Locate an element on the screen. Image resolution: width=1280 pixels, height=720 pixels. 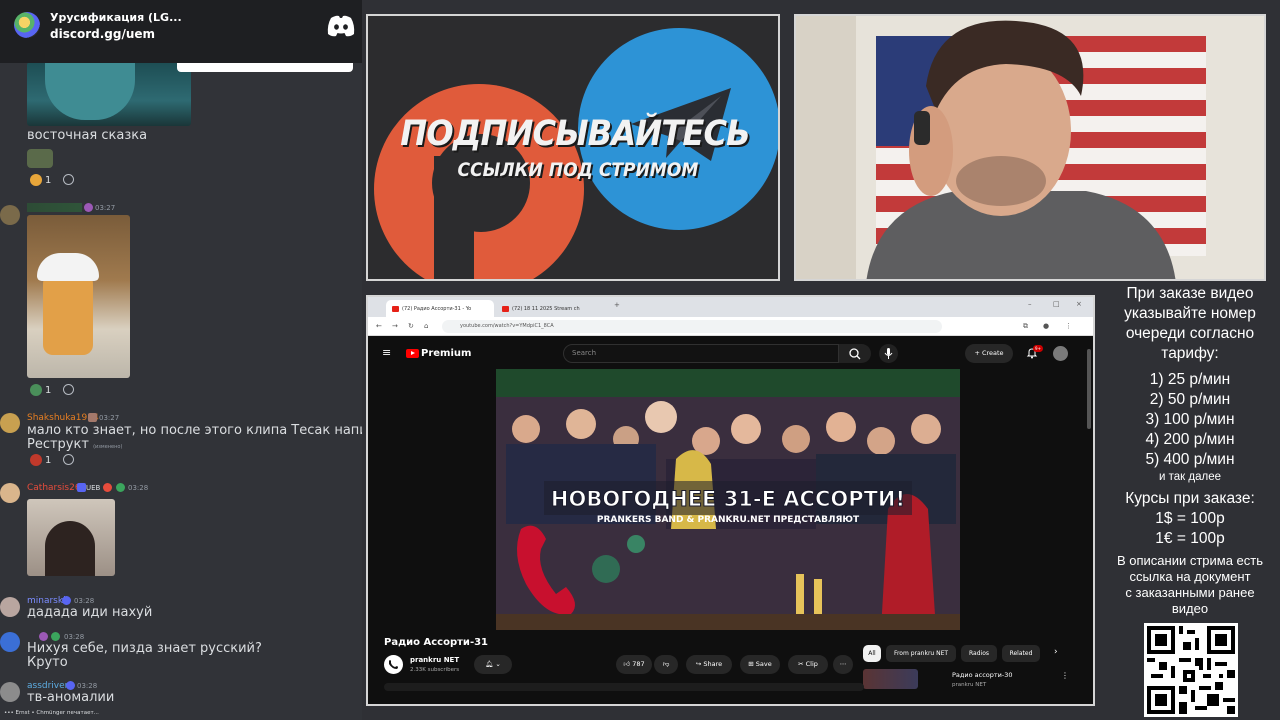
promo-headline: ПОДПИСЫВАЙТЕСЬ is located at coordinates (575, 134).